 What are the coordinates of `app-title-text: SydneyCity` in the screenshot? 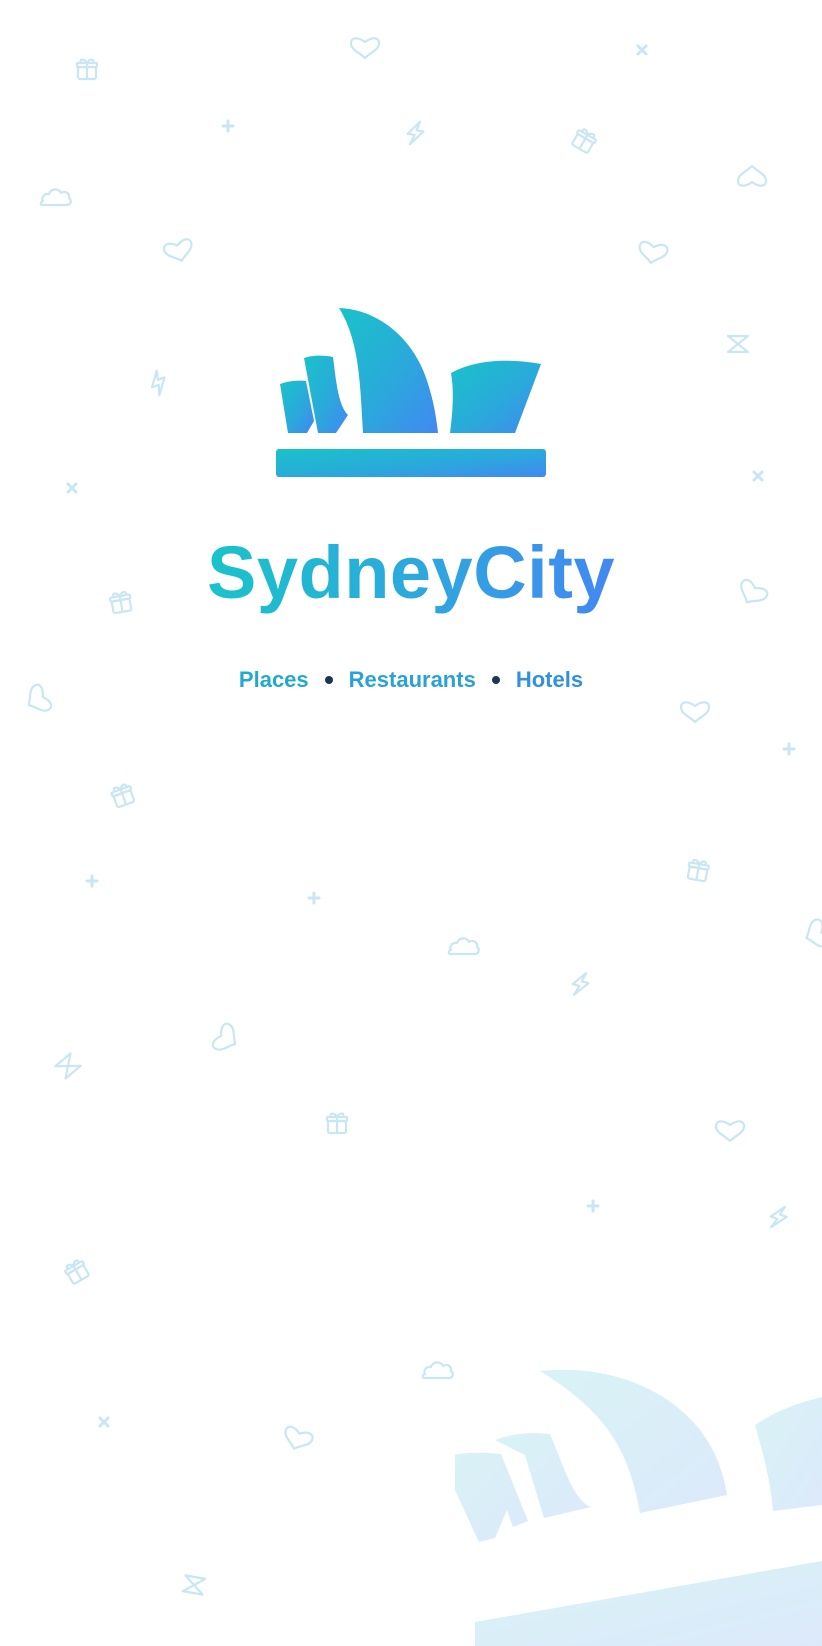 It's located at (411, 572).